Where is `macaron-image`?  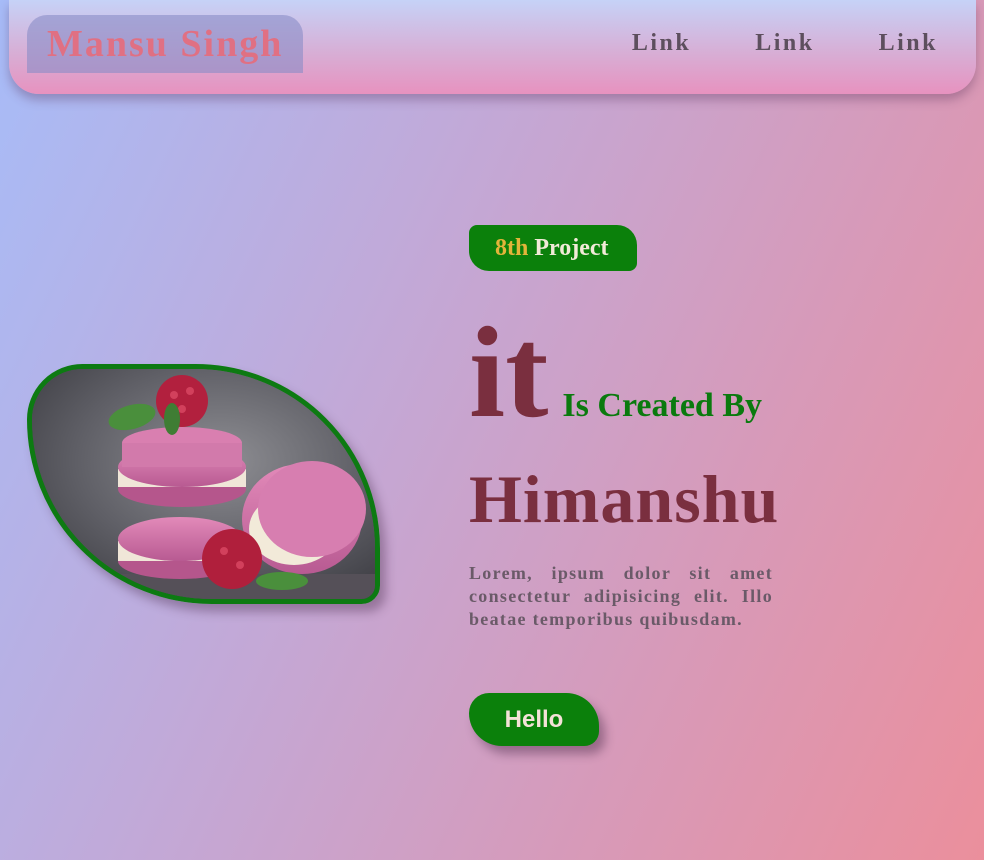 macaron-image is located at coordinates (203, 484).